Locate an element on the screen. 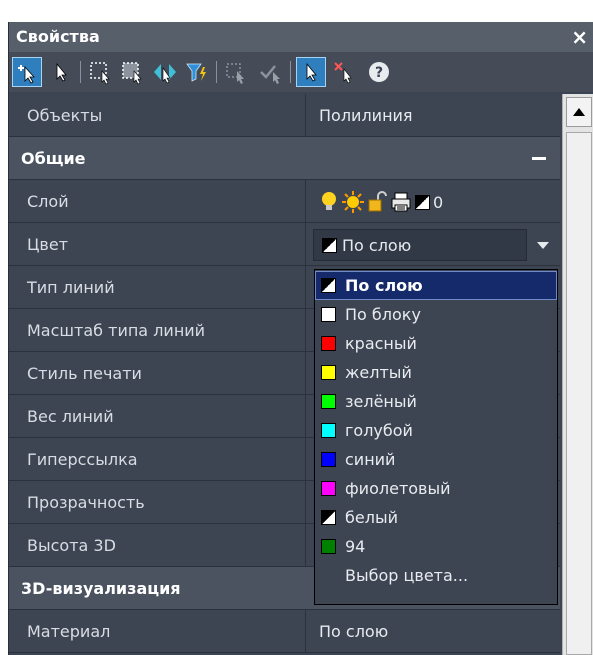  accept-select-icon is located at coordinates (271, 72).